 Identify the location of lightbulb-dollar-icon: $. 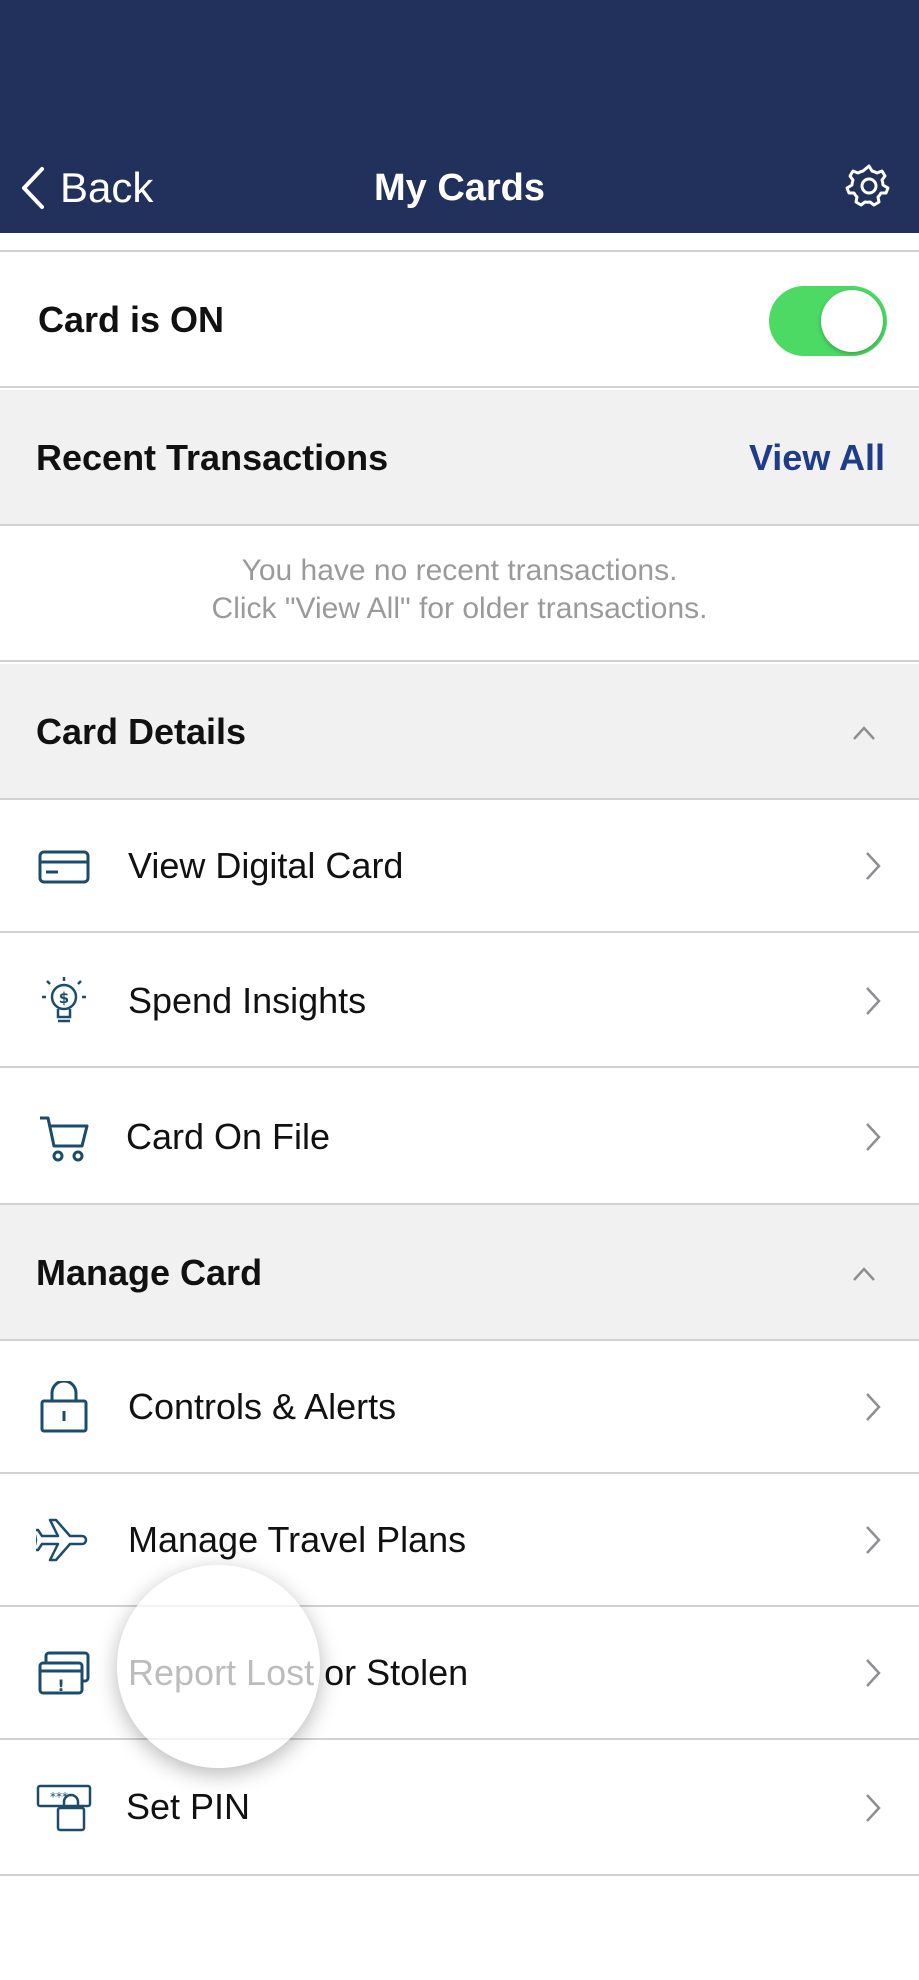
(64, 1000).